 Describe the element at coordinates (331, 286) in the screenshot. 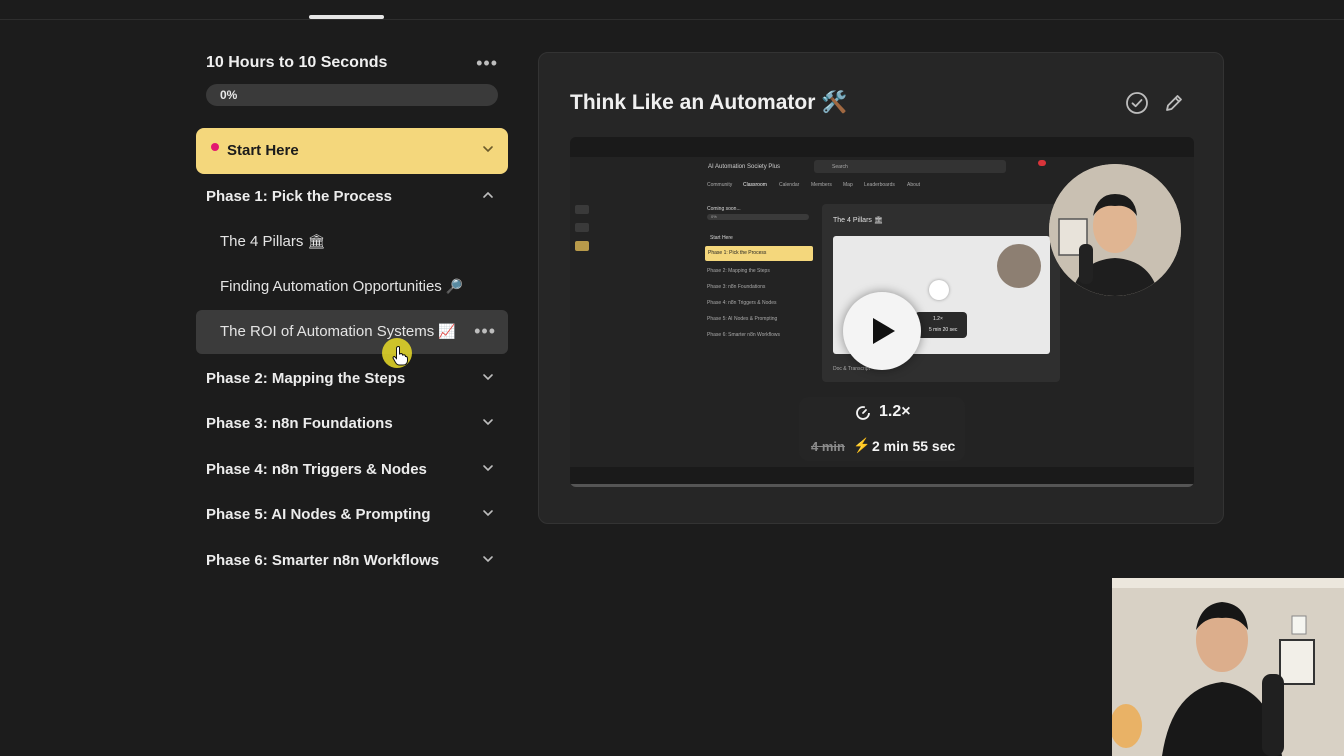

I see `lesson-label: Finding Automation Opportunities` at that location.